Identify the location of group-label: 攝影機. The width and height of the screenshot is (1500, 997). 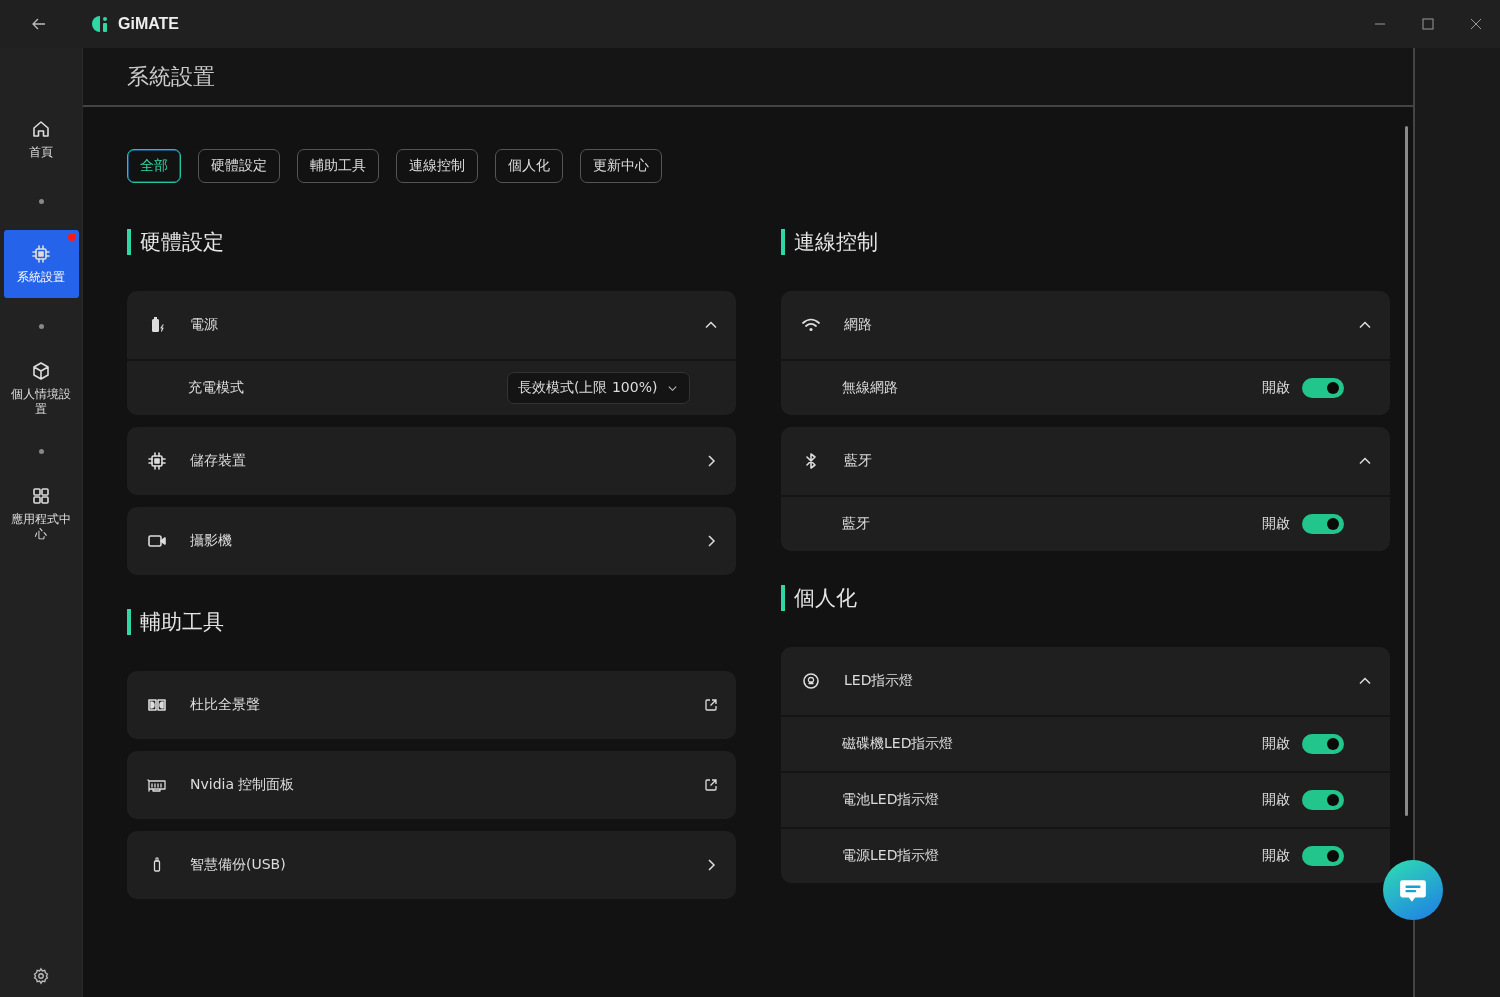
(211, 541).